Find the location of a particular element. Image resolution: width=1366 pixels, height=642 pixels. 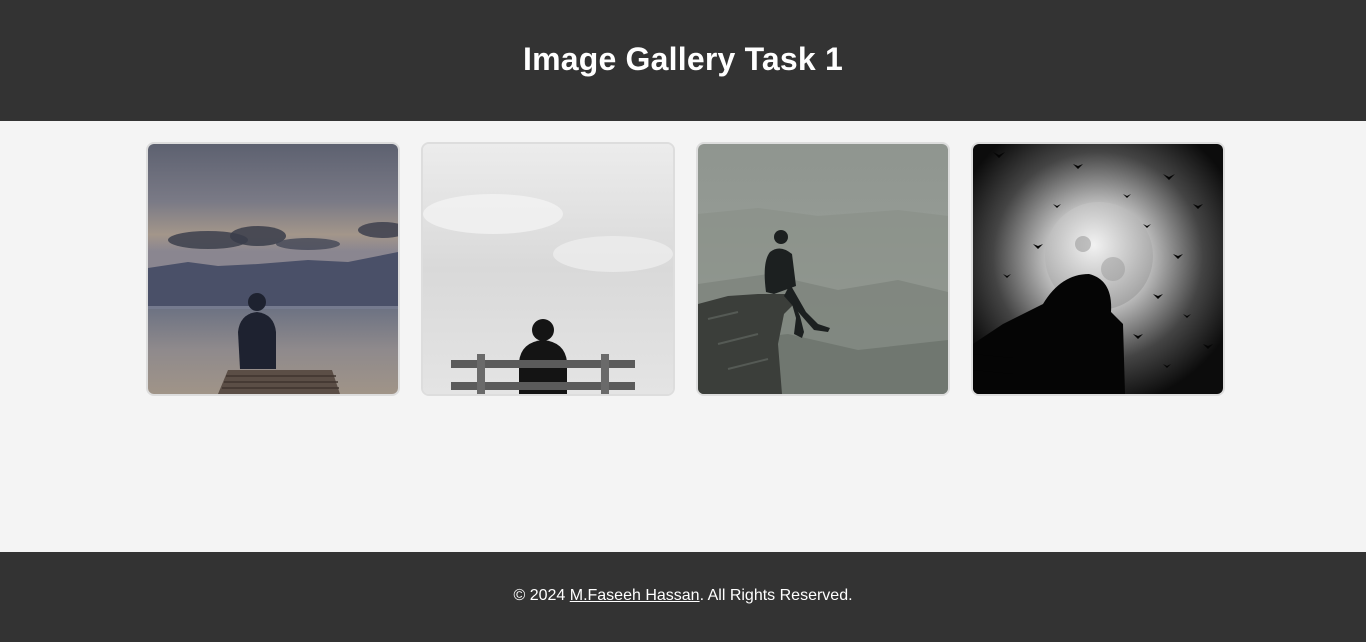

silhouette-moon-birds-icon is located at coordinates (1098, 269).